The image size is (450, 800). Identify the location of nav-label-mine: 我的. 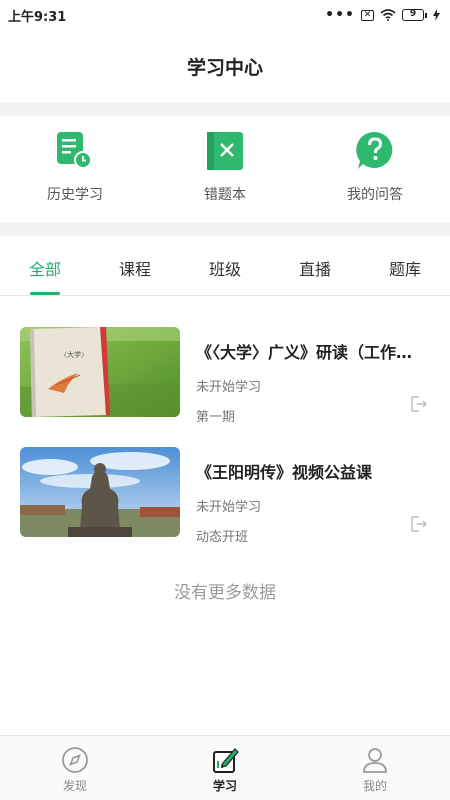
(374, 786).